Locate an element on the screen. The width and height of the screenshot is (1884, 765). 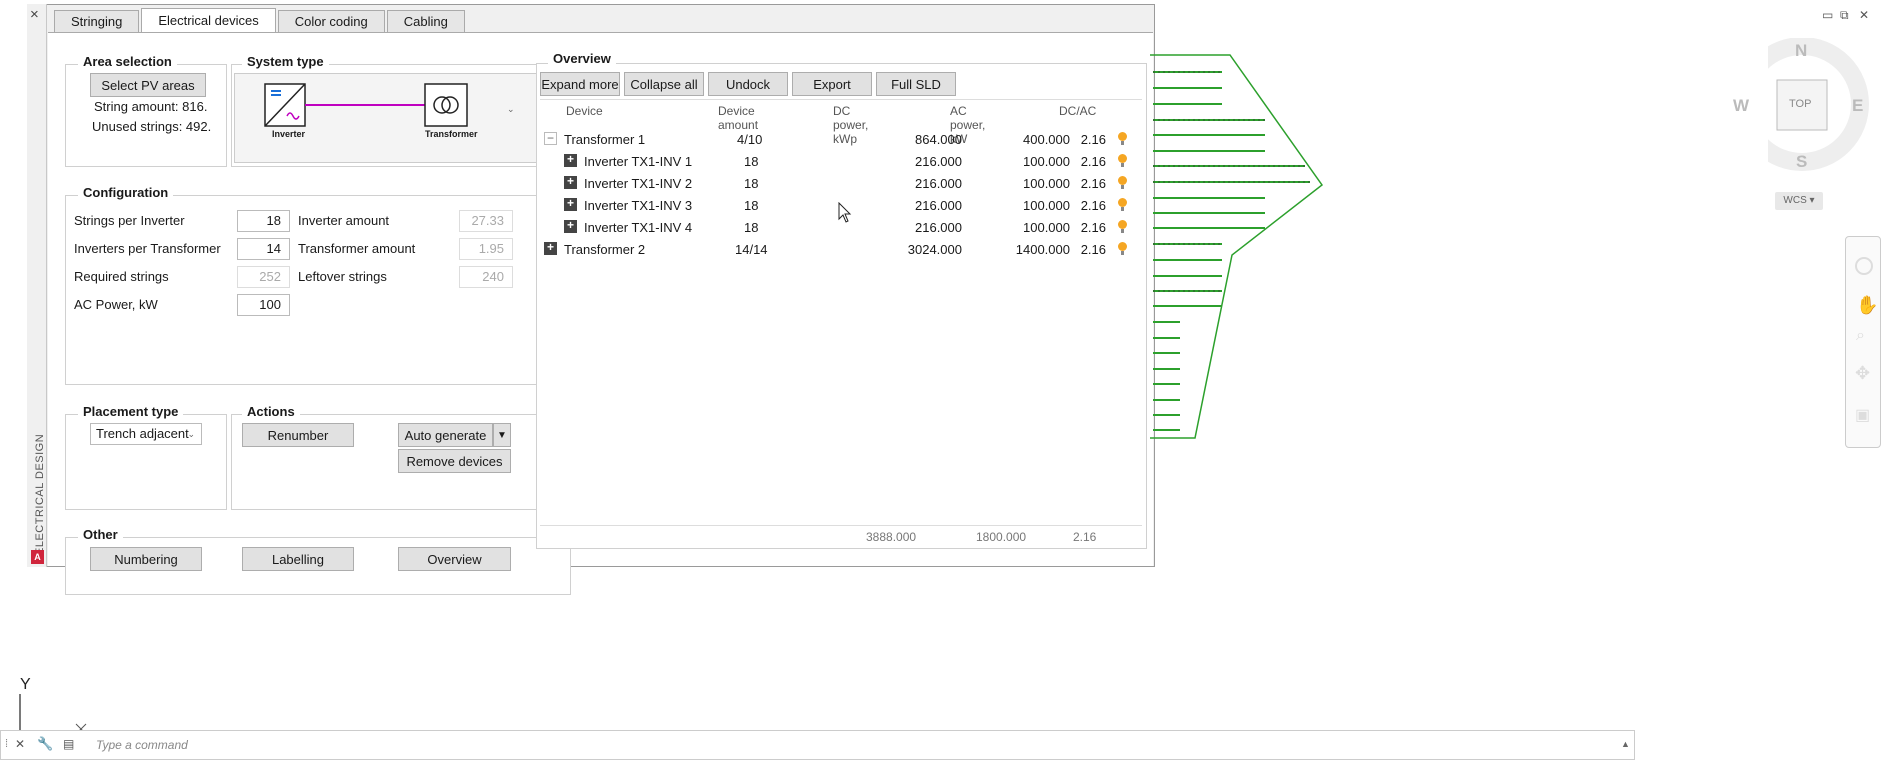
navigation-bar: ✋ ⌕ ✥ ▣ is located at coordinates (1863, 342).